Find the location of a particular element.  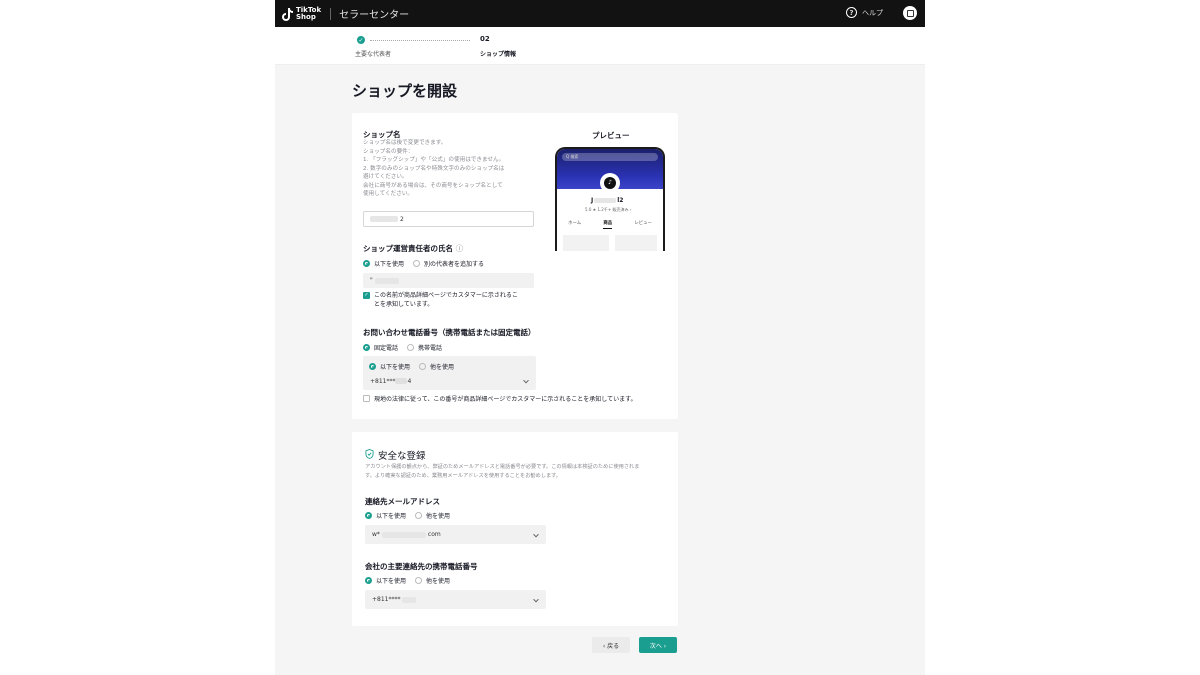

help-label: ヘルプ is located at coordinates (872, 12).